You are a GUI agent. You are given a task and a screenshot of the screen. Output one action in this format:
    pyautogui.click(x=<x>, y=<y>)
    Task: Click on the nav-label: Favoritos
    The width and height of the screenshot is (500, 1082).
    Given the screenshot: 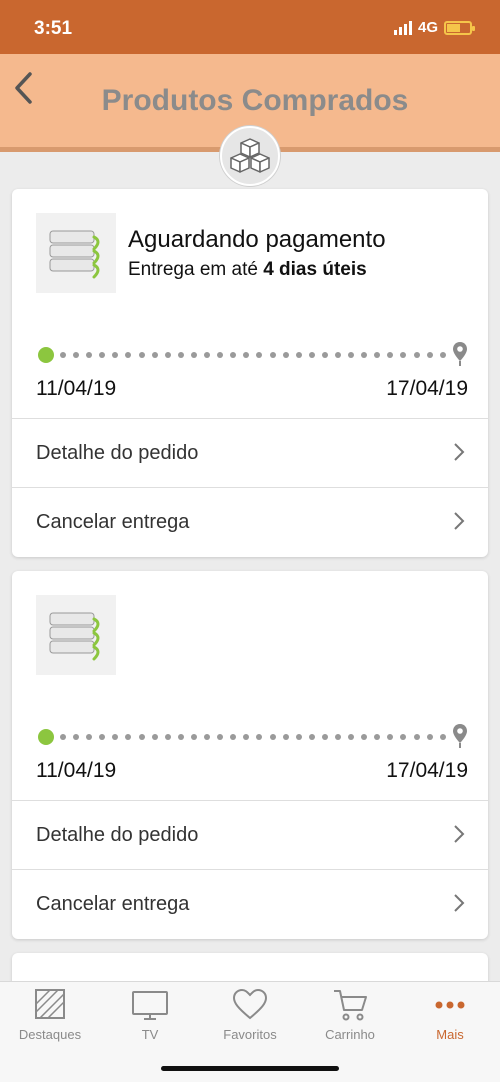 What is the action you would take?
    pyautogui.click(x=250, y=1034)
    